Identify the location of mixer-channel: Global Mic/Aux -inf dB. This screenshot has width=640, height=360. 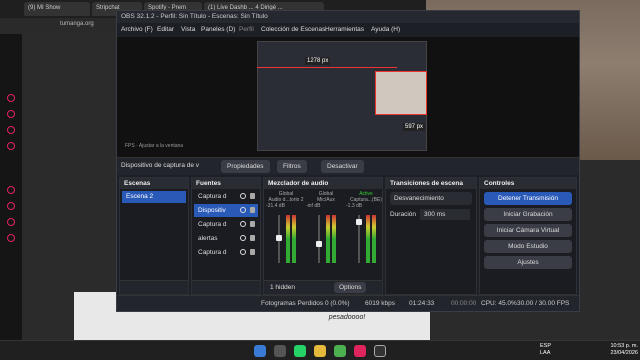
(326, 236).